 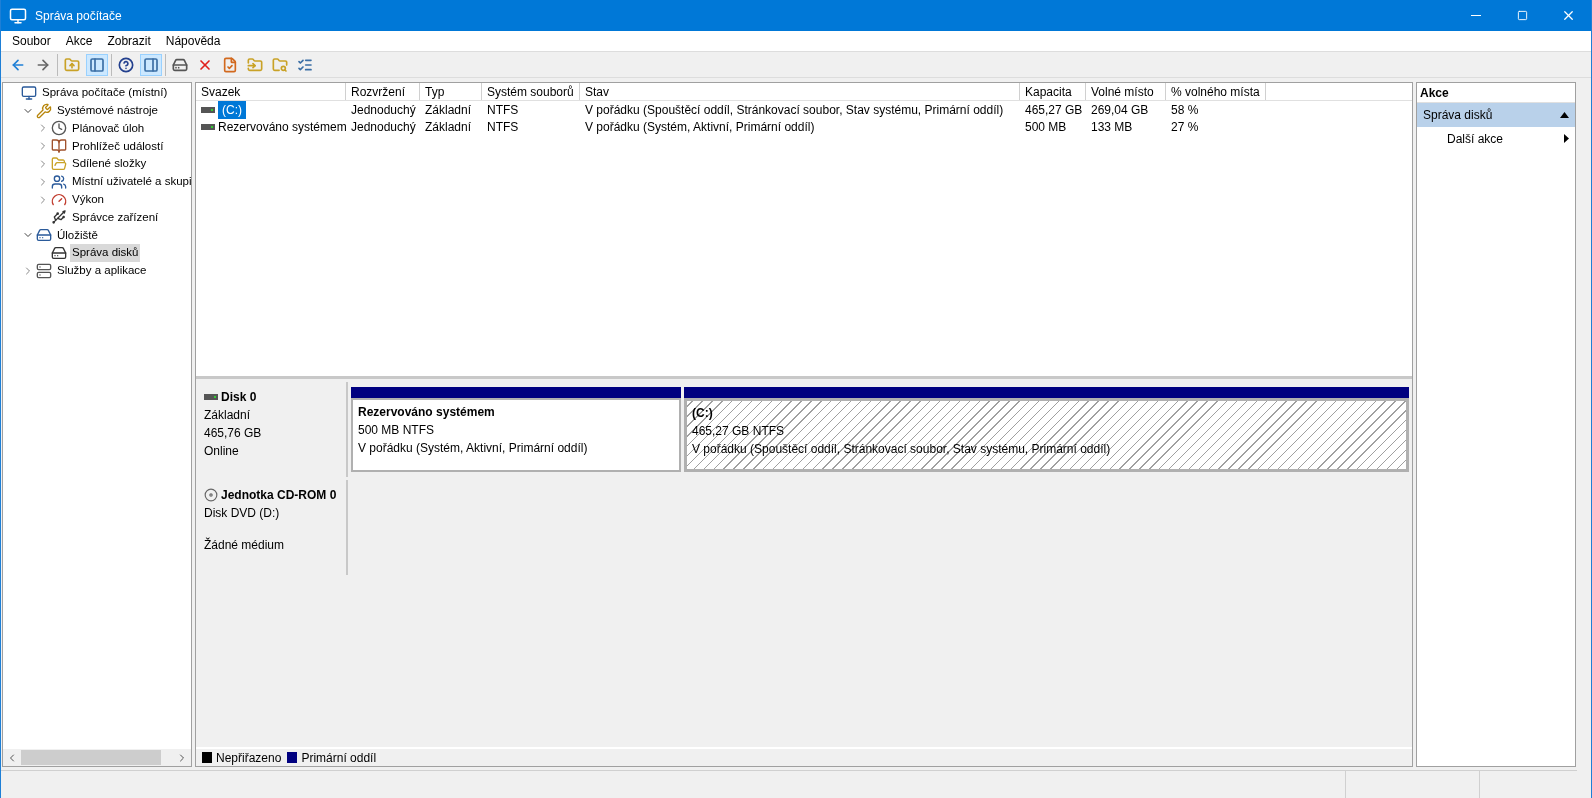 I want to click on tree-item: Prohlížeč událostí, so click(x=118, y=146).